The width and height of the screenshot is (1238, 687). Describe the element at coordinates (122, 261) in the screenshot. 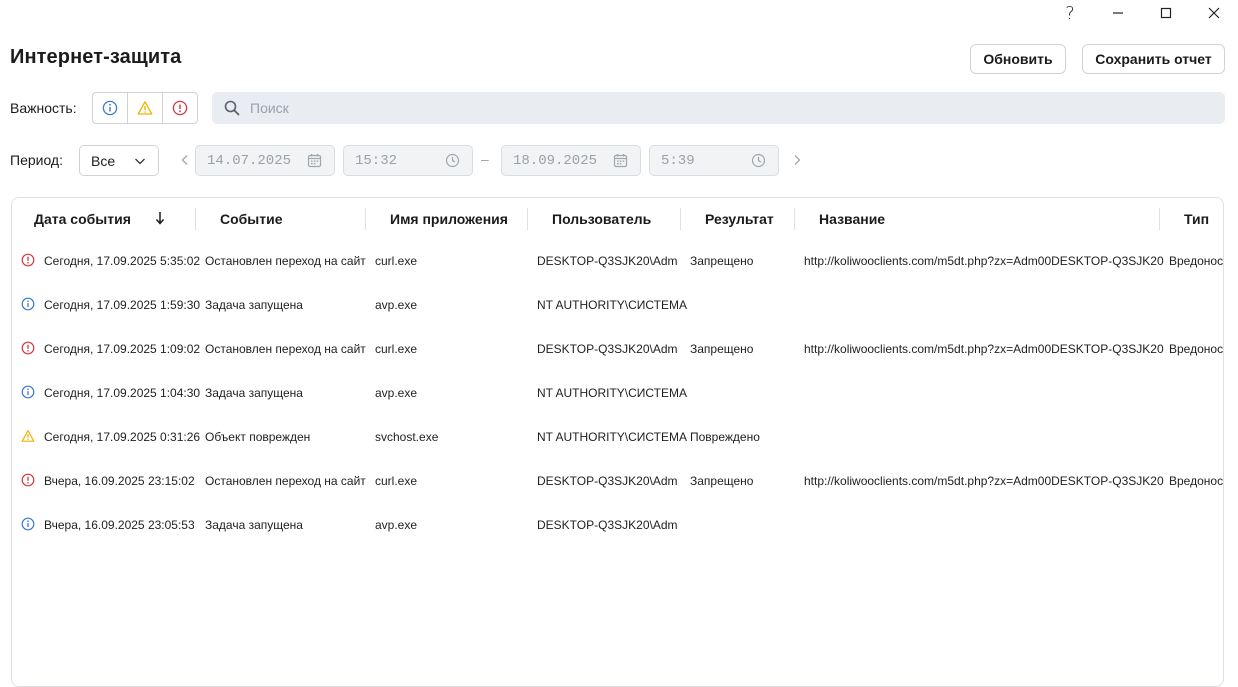

I see `cell-date: Сегодня, 17.09.2025 5:35:02` at that location.